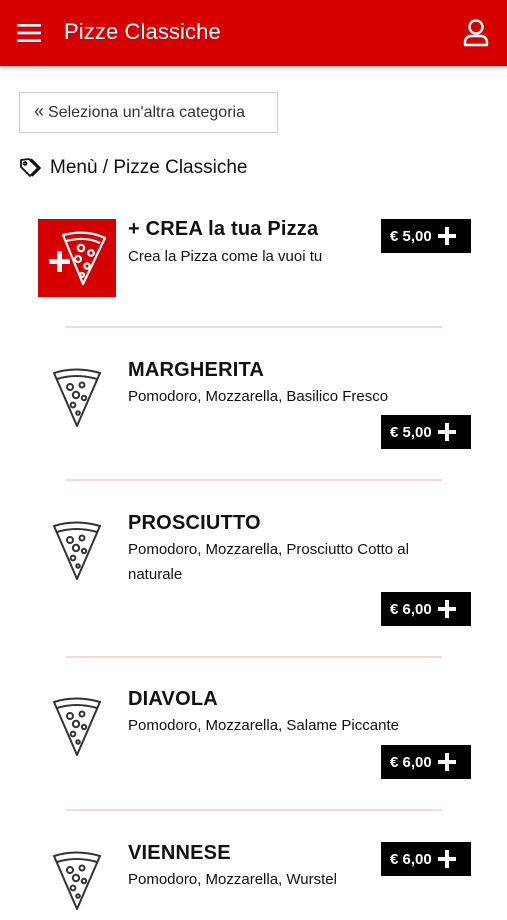  I want to click on create-pizza-slice-icon, so click(77, 258).